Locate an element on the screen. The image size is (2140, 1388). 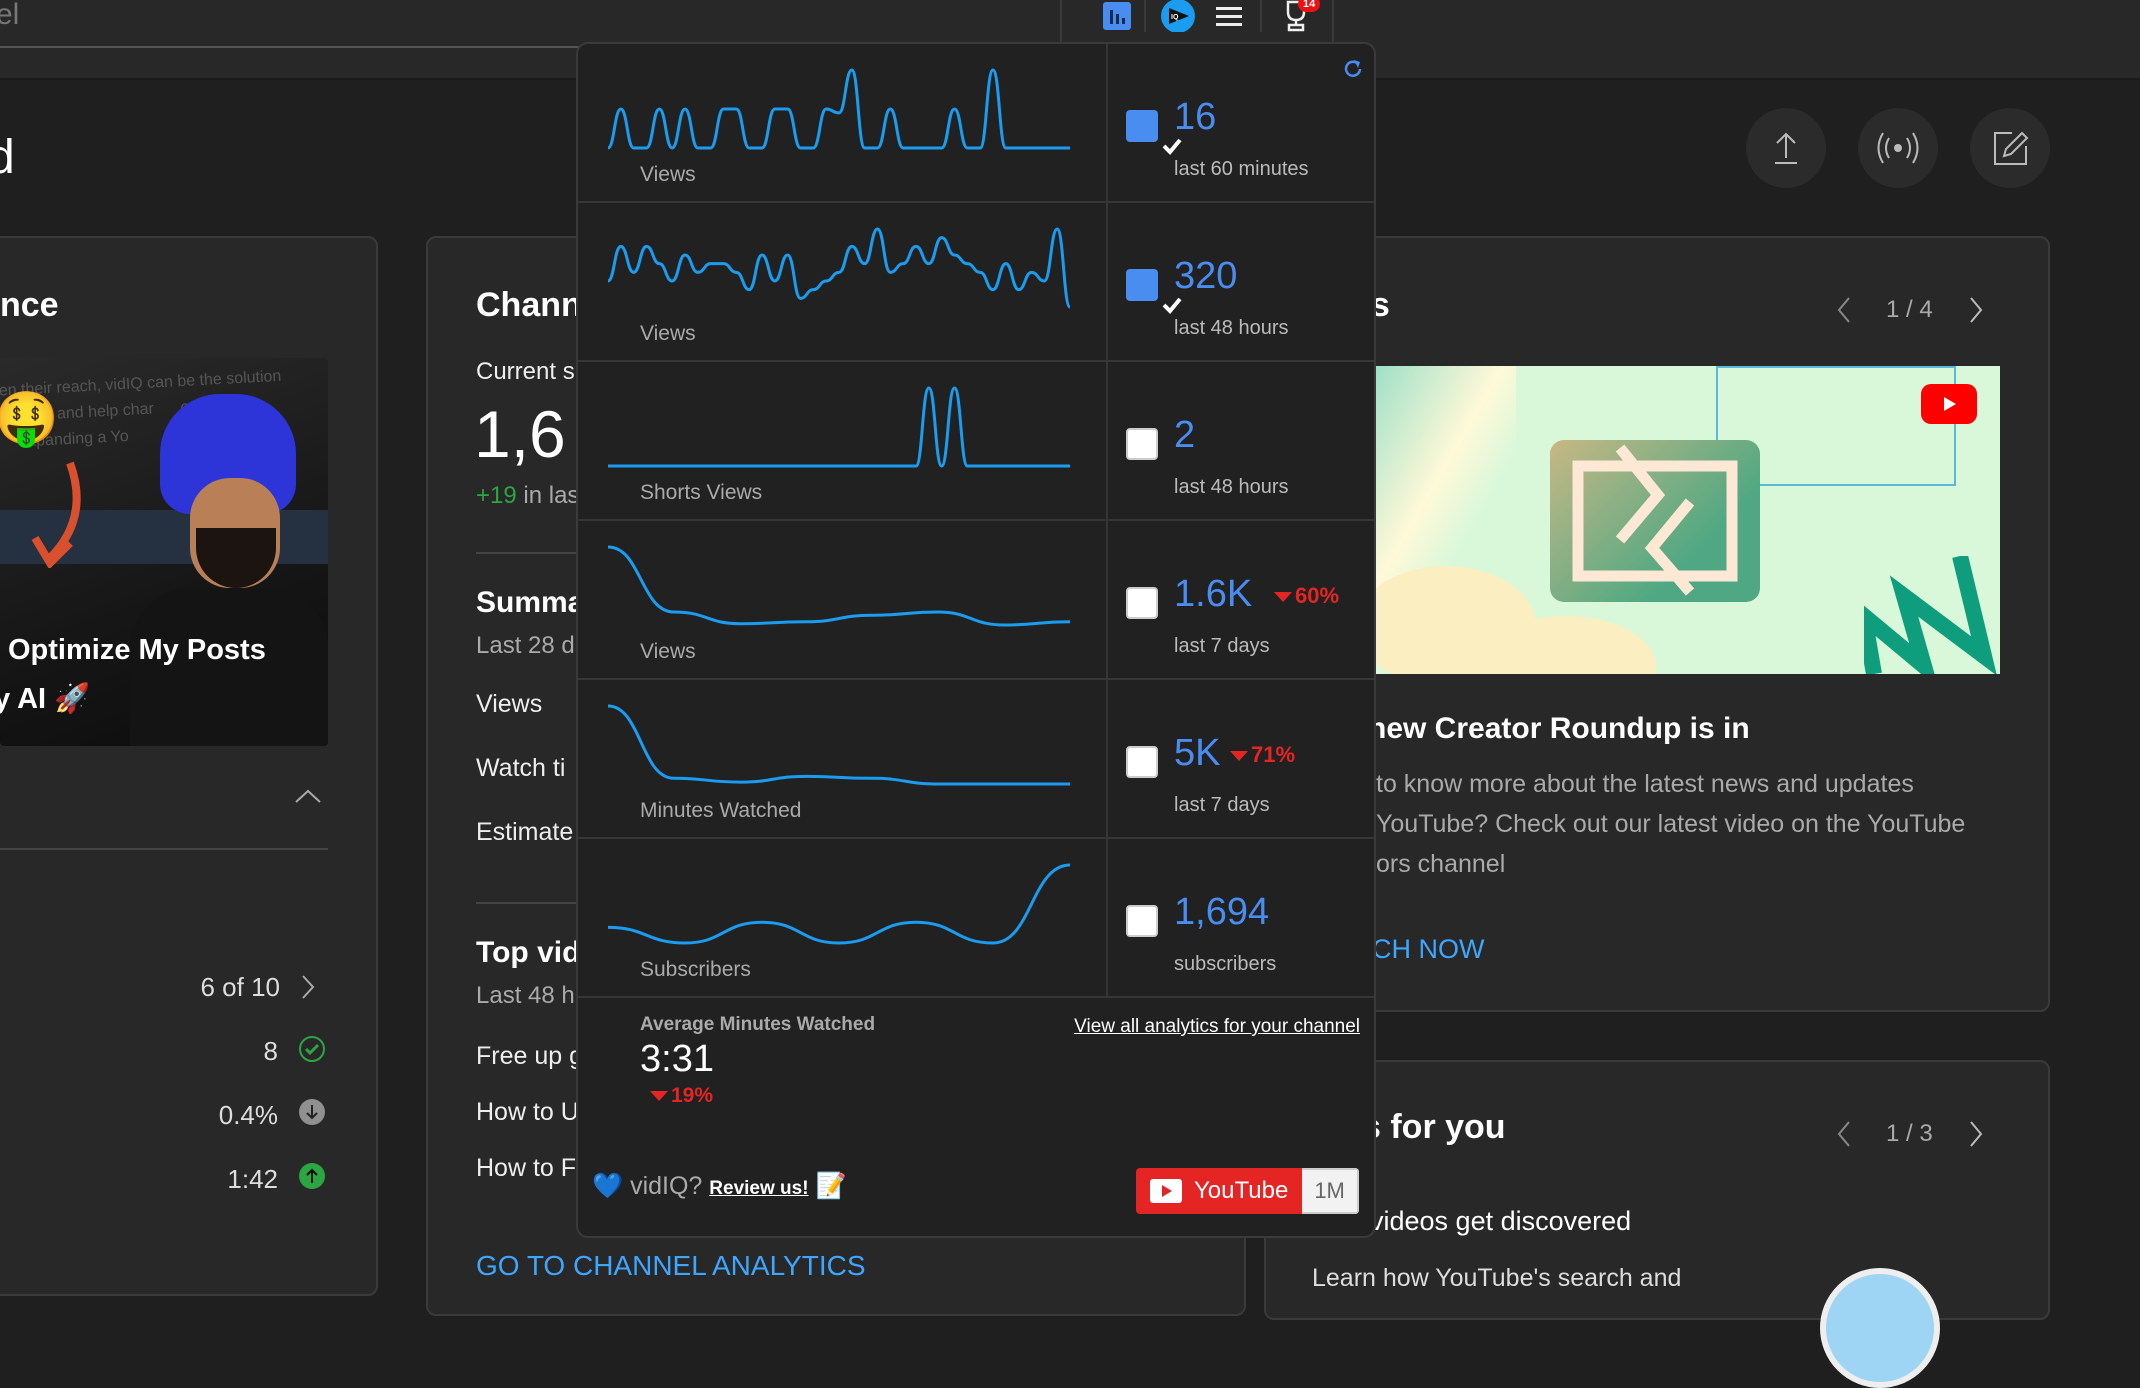
thumbnail-caption-line1: Optimize My Posts is located at coordinates (137, 650).